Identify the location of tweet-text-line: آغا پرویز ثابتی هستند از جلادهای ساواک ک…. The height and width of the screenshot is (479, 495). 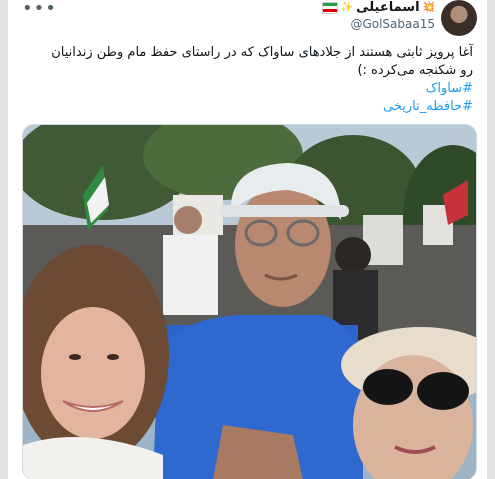
(262, 52).